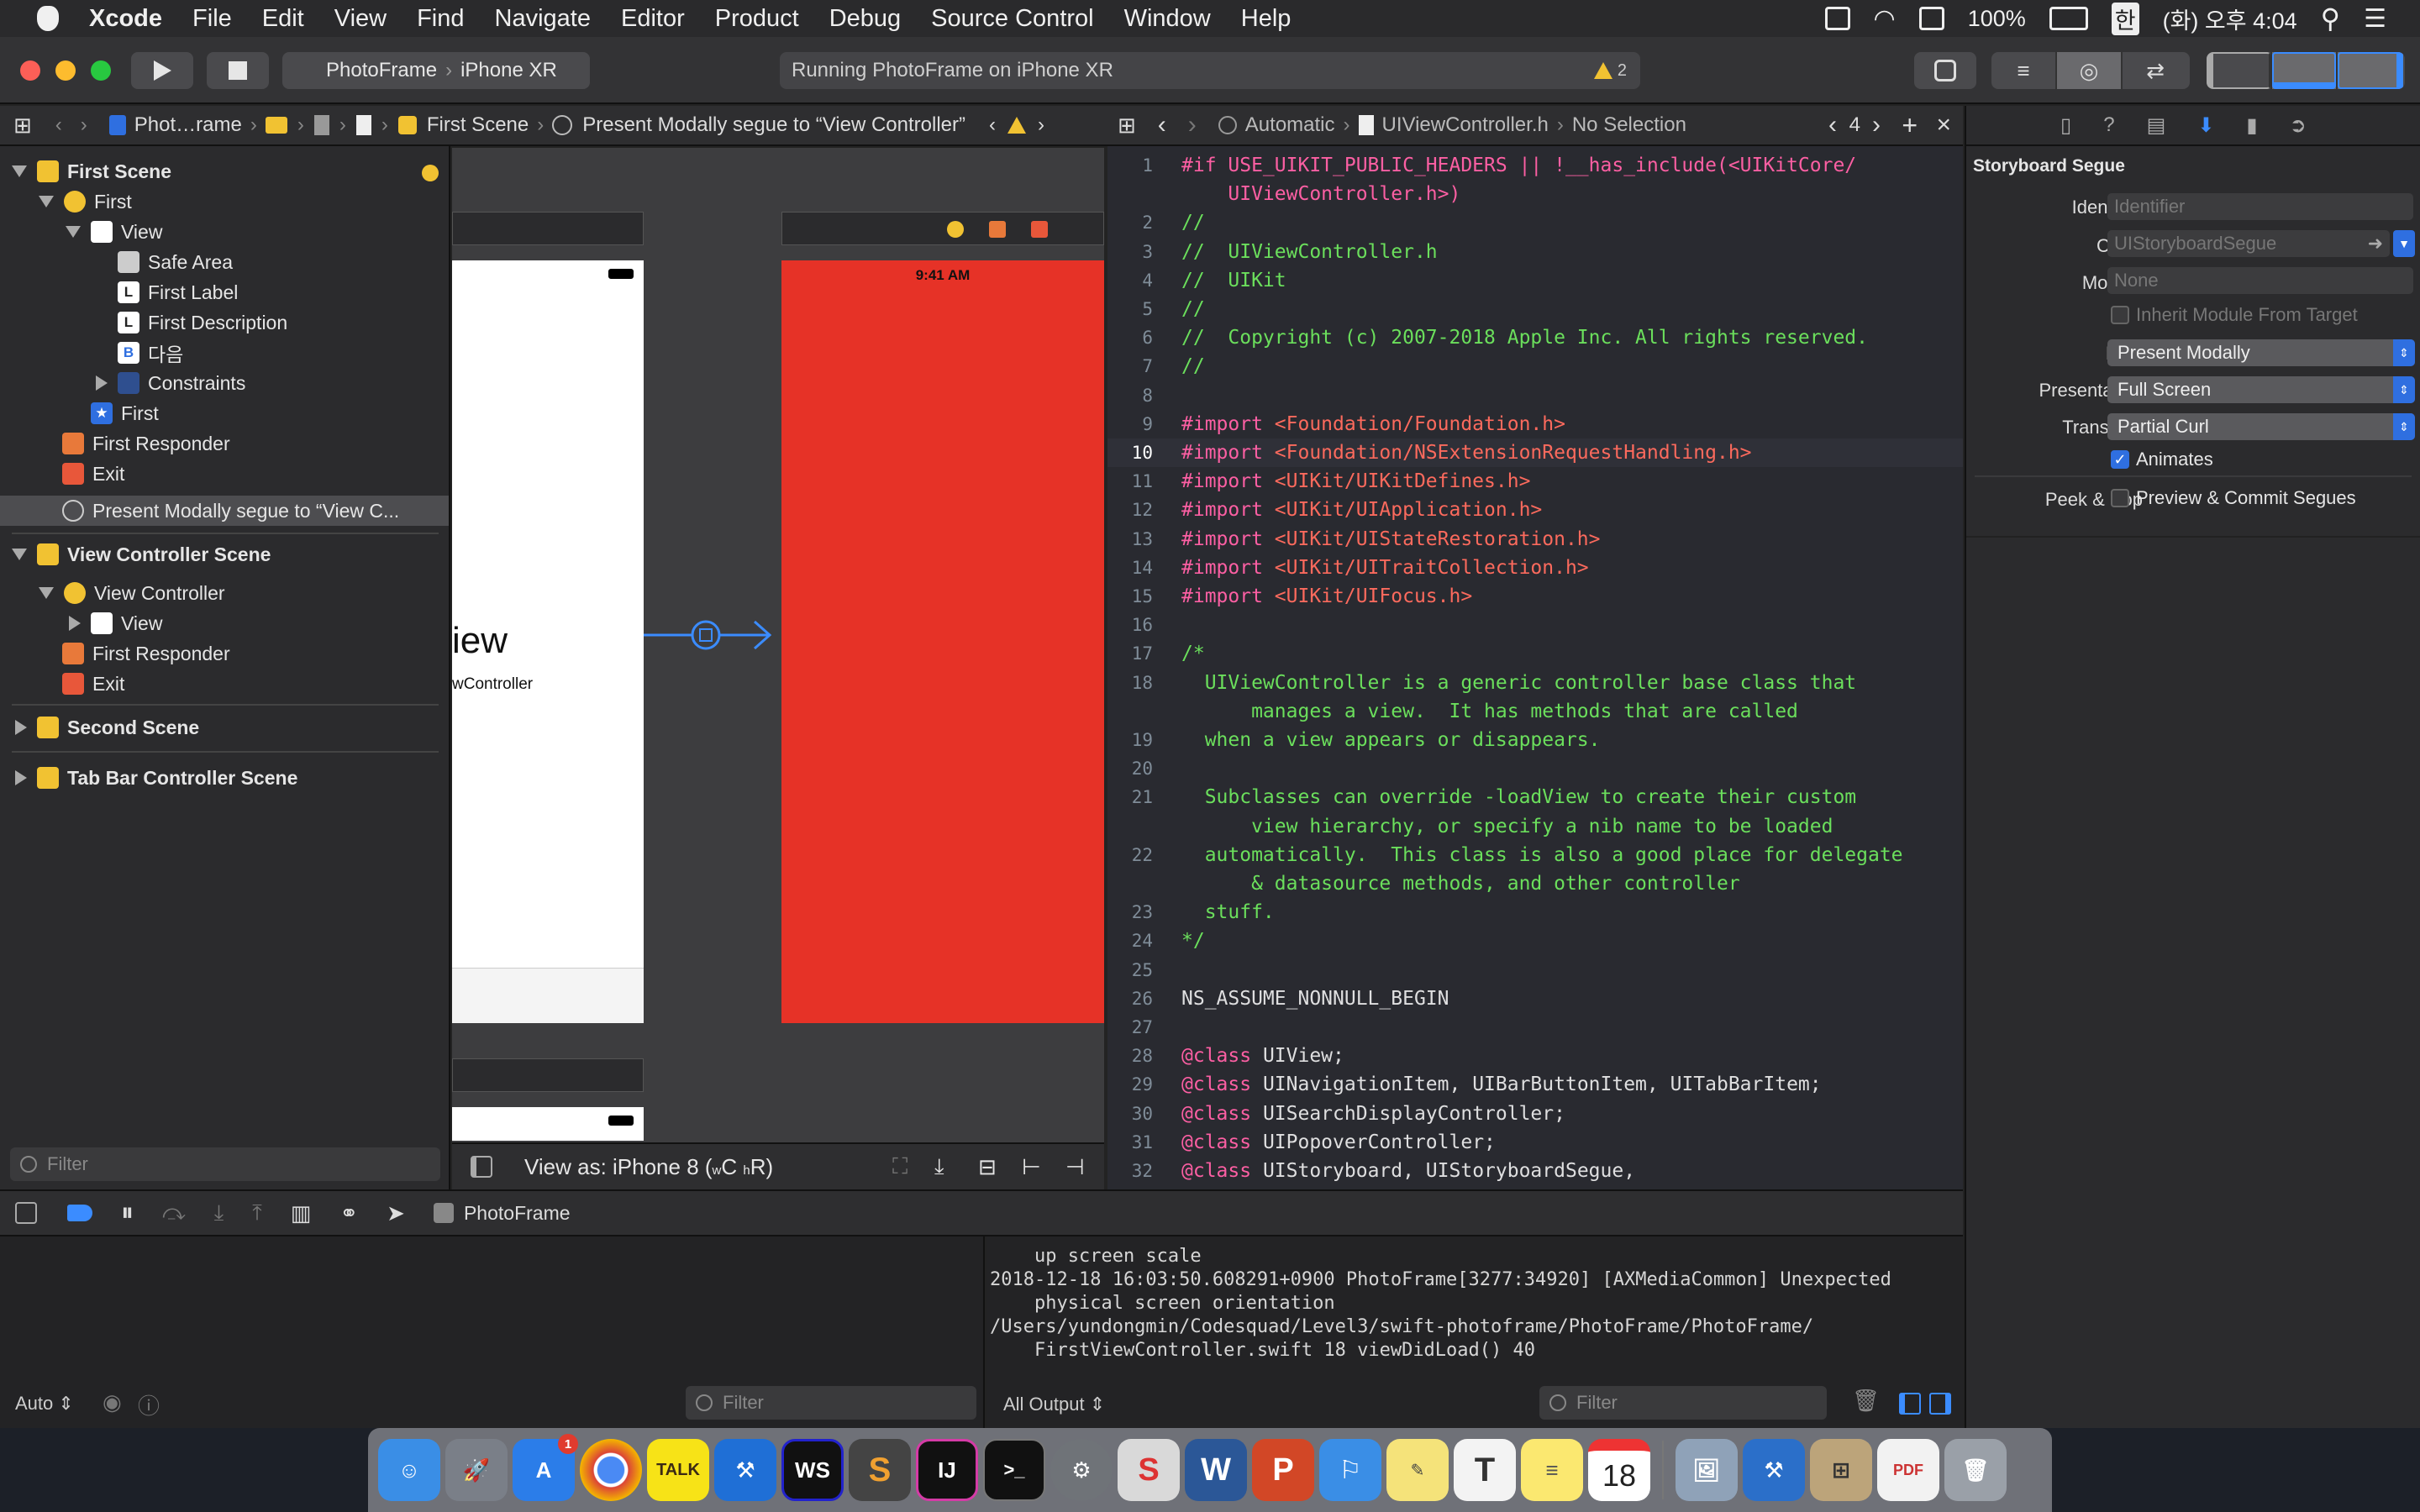 The width and height of the screenshot is (2420, 1512). Describe the element at coordinates (1707, 1470) in the screenshot. I see `preview-icon: 🖼` at that location.